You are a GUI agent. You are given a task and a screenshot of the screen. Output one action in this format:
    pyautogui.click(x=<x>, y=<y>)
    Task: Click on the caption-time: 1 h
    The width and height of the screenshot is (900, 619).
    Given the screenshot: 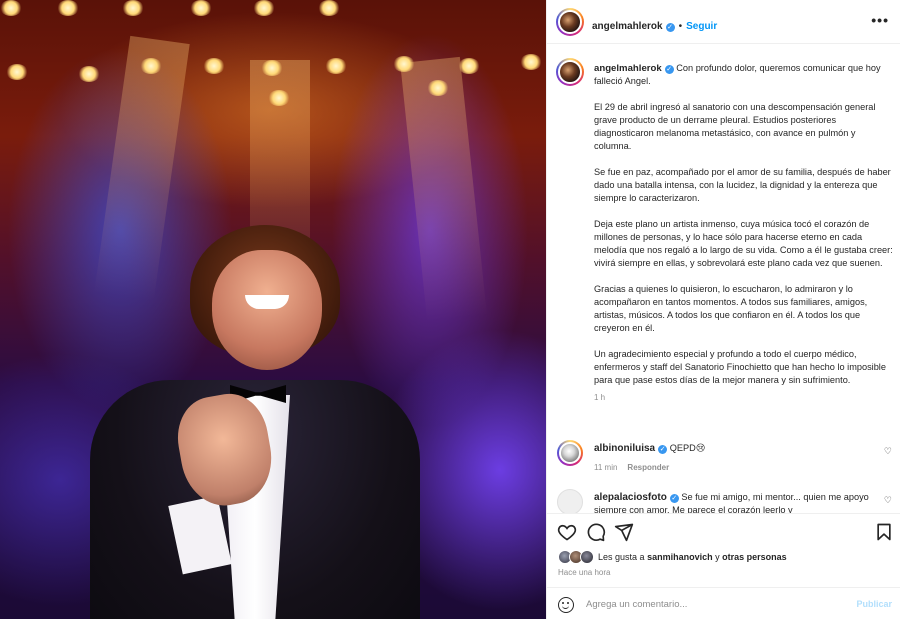 What is the action you would take?
    pyautogui.click(x=744, y=397)
    